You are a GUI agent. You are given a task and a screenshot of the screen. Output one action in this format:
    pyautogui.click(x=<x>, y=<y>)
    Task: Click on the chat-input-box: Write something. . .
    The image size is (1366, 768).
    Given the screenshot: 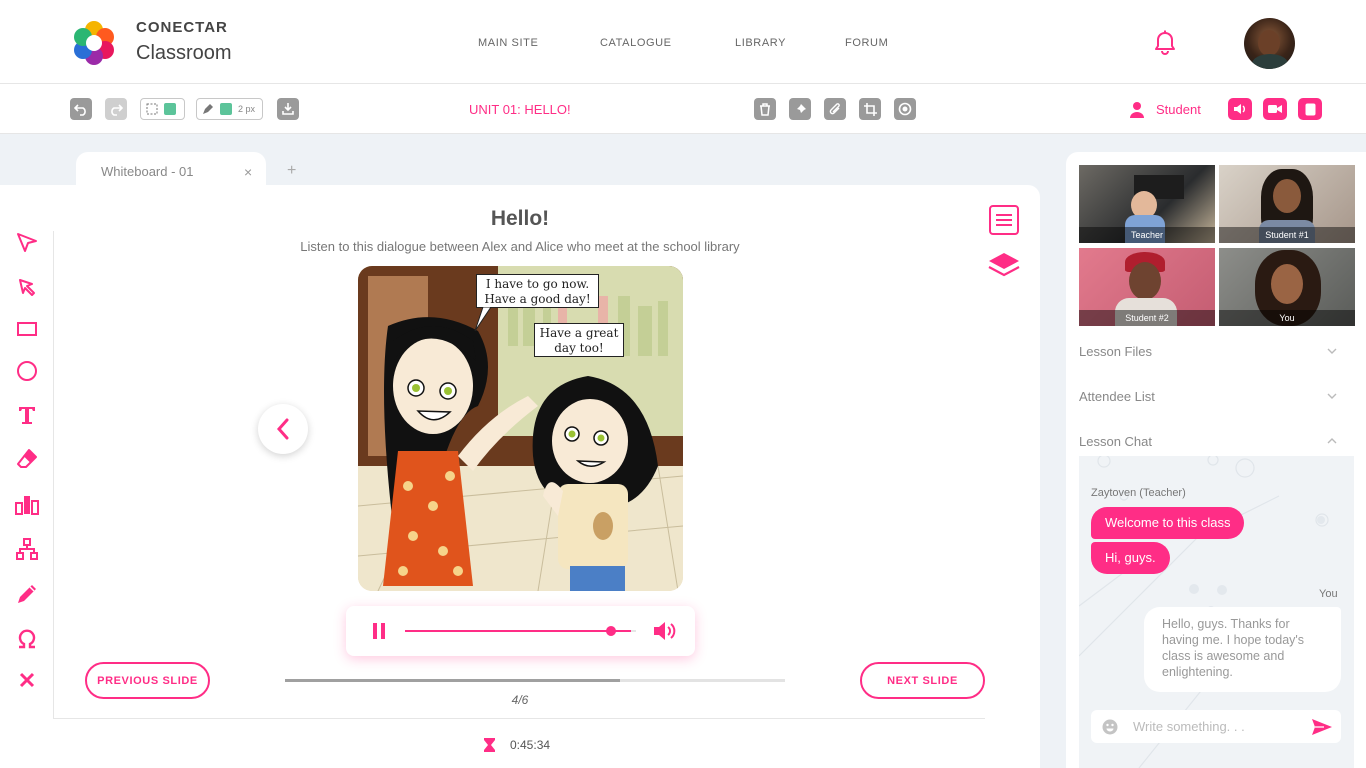 What is the action you would take?
    pyautogui.click(x=1216, y=726)
    